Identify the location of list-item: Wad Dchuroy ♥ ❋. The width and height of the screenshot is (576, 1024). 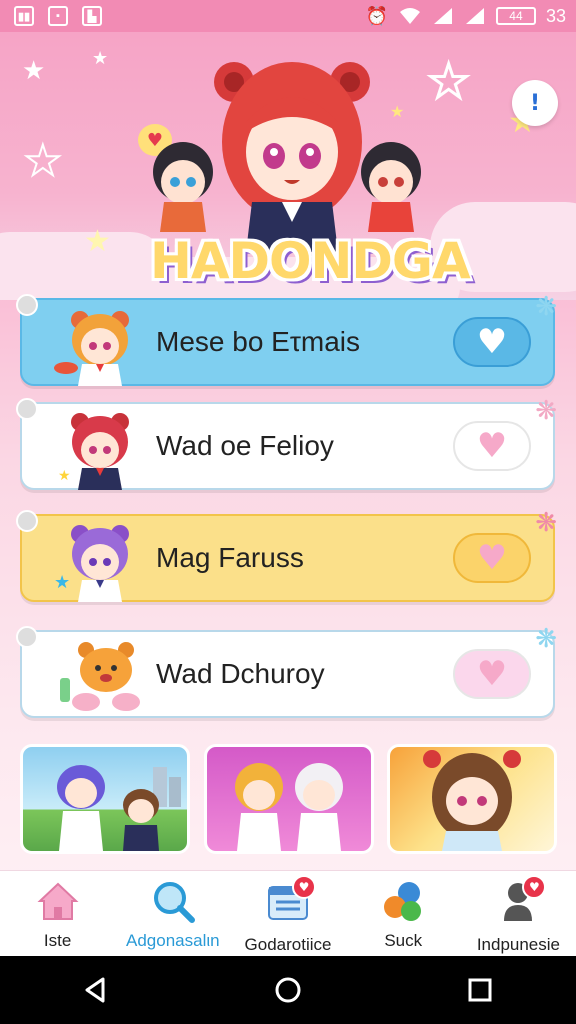
(286, 671).